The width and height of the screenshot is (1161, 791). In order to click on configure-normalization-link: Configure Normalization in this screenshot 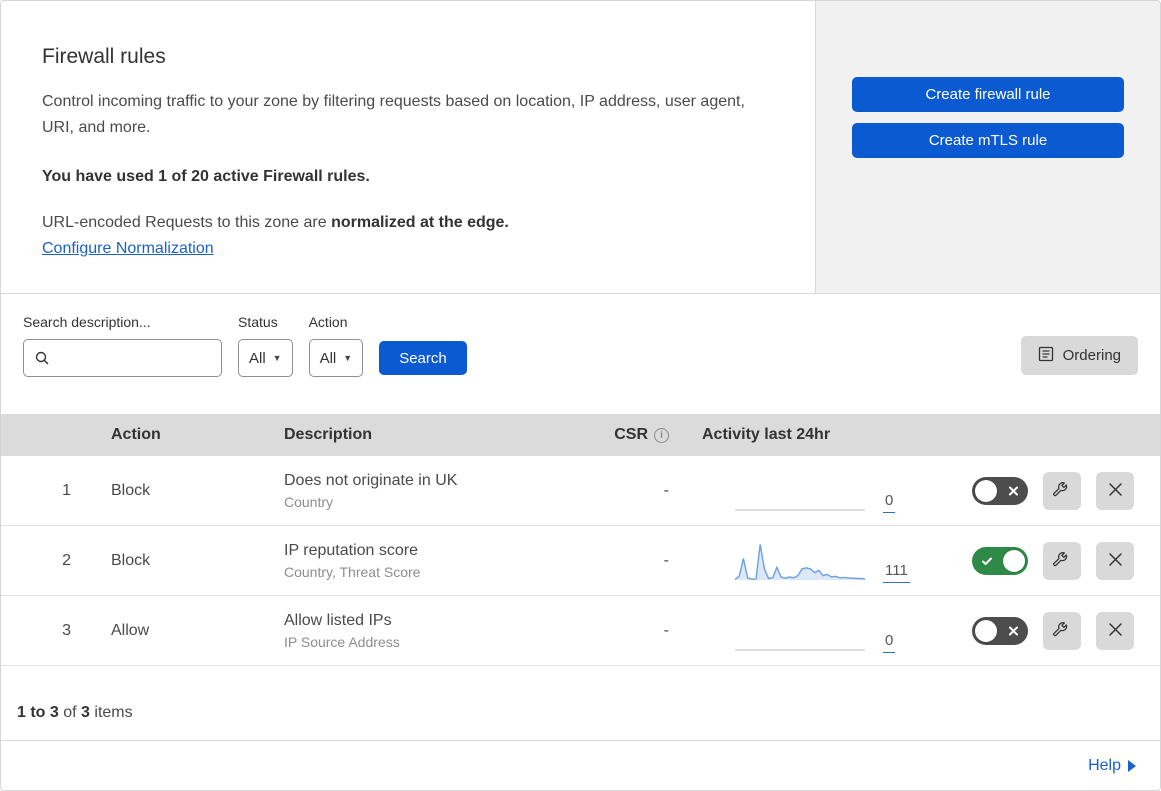, I will do `click(128, 249)`.